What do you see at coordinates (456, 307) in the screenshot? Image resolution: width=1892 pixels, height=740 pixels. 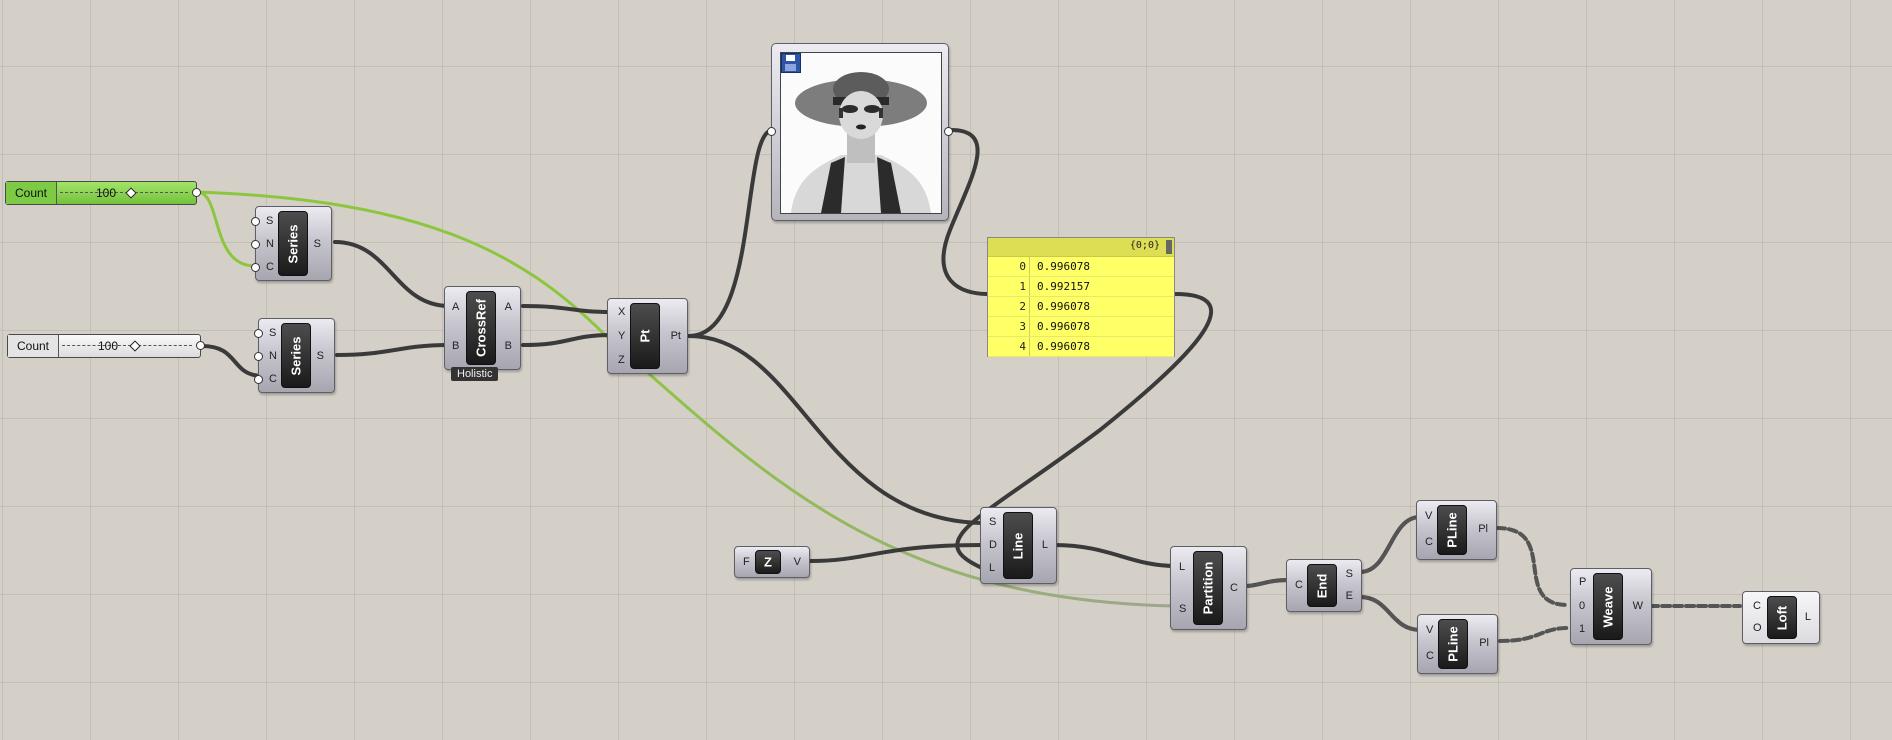 I see `input-a: A` at bounding box center [456, 307].